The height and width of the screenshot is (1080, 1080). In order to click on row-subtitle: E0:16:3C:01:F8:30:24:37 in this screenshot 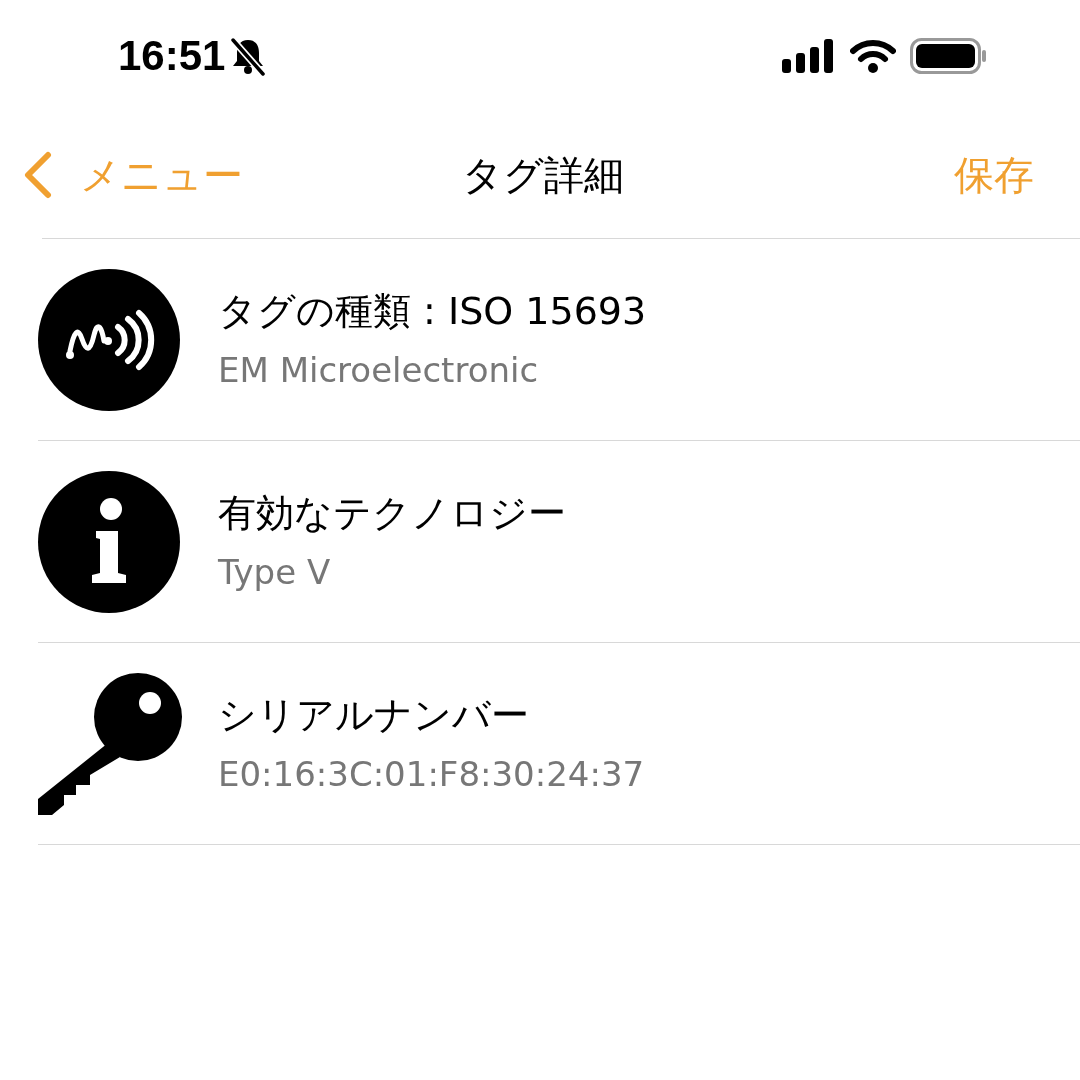, I will do `click(431, 774)`.